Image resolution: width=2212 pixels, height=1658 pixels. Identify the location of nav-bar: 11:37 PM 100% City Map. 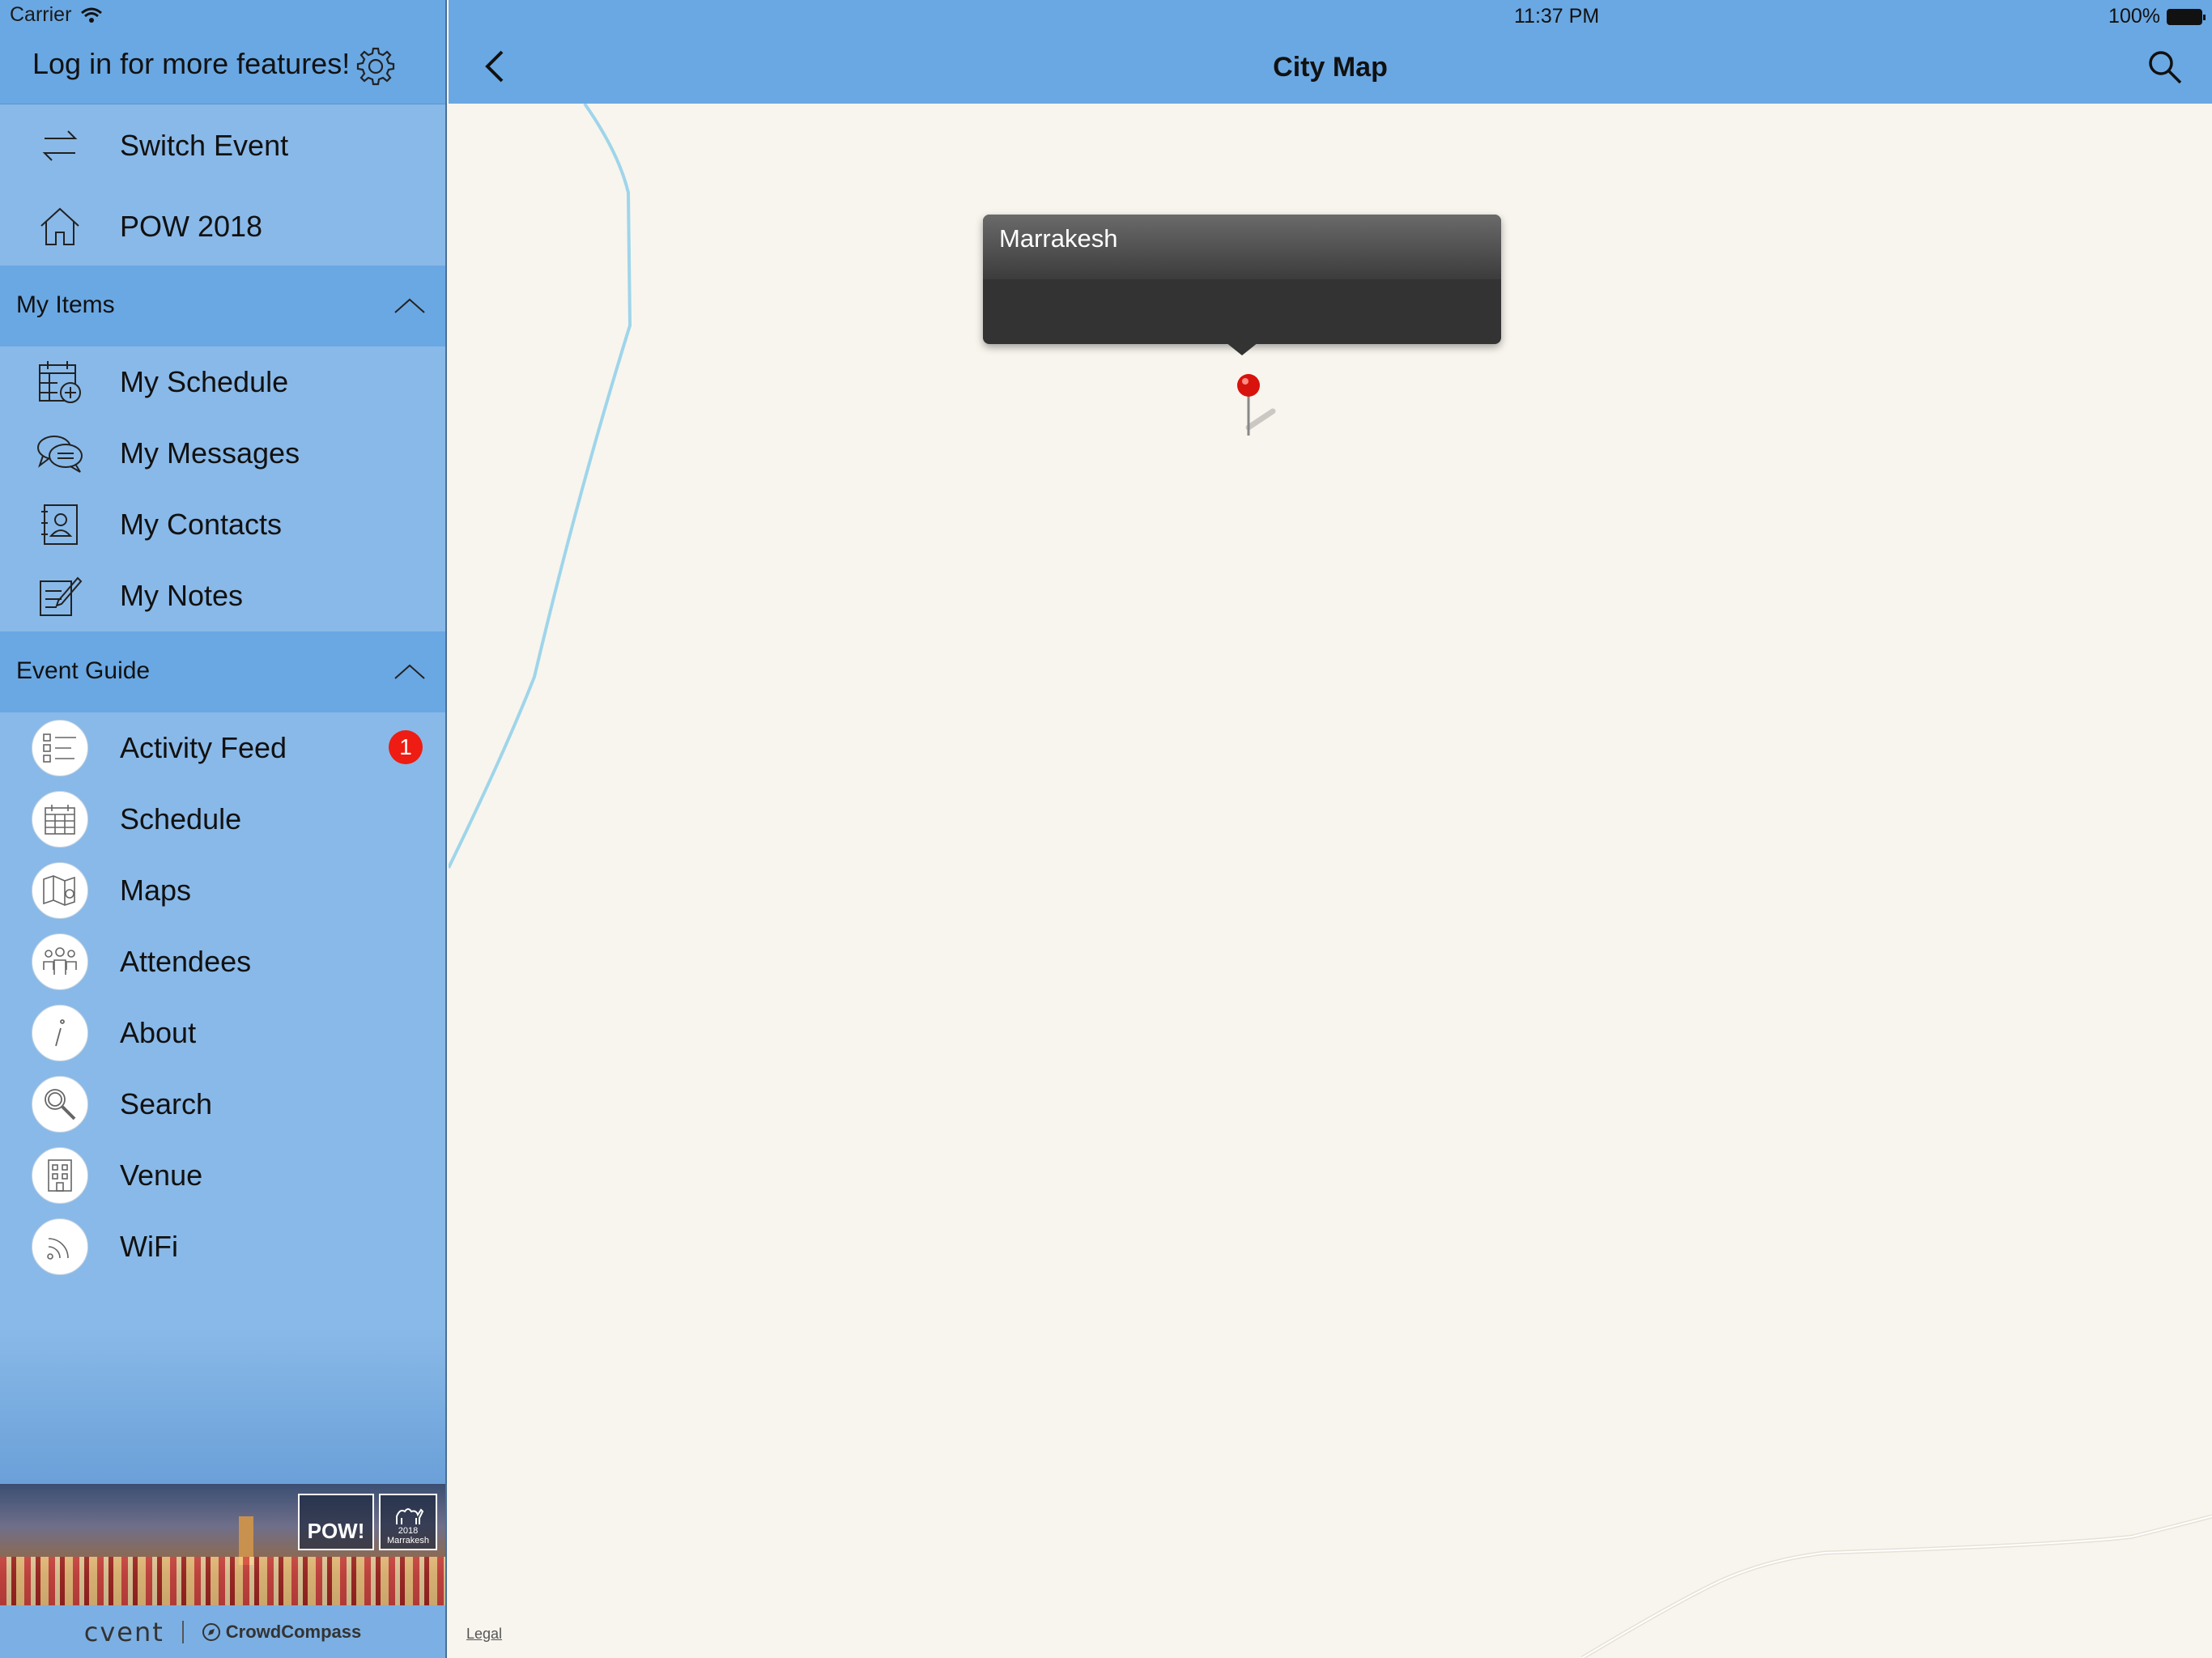
(1330, 52).